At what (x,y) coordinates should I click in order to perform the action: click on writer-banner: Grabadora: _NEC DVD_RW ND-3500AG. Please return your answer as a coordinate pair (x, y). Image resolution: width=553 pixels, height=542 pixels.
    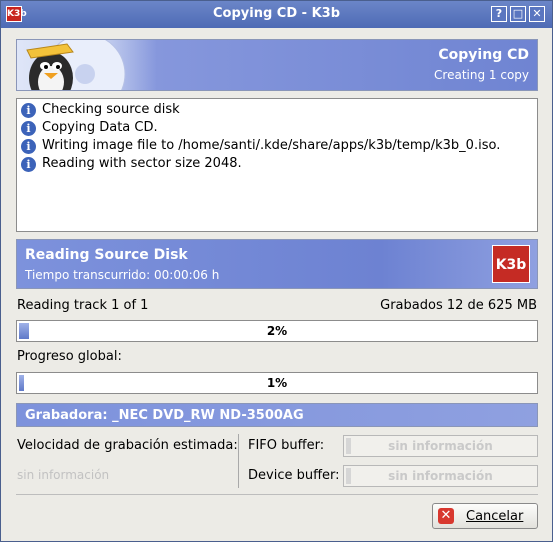
    Looking at the image, I should click on (277, 415).